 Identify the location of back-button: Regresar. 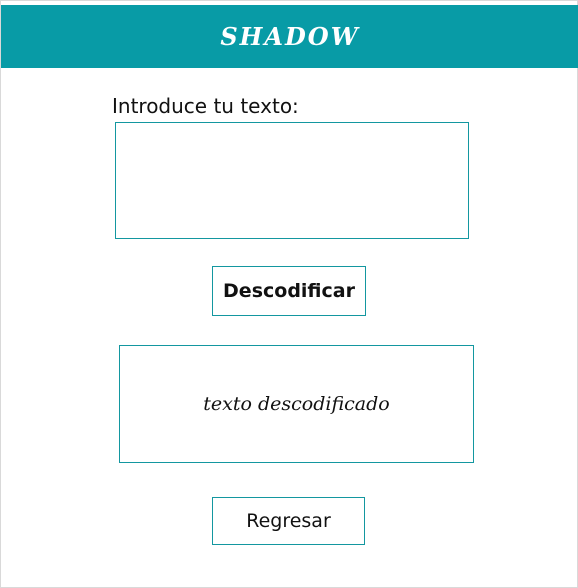
(288, 521).